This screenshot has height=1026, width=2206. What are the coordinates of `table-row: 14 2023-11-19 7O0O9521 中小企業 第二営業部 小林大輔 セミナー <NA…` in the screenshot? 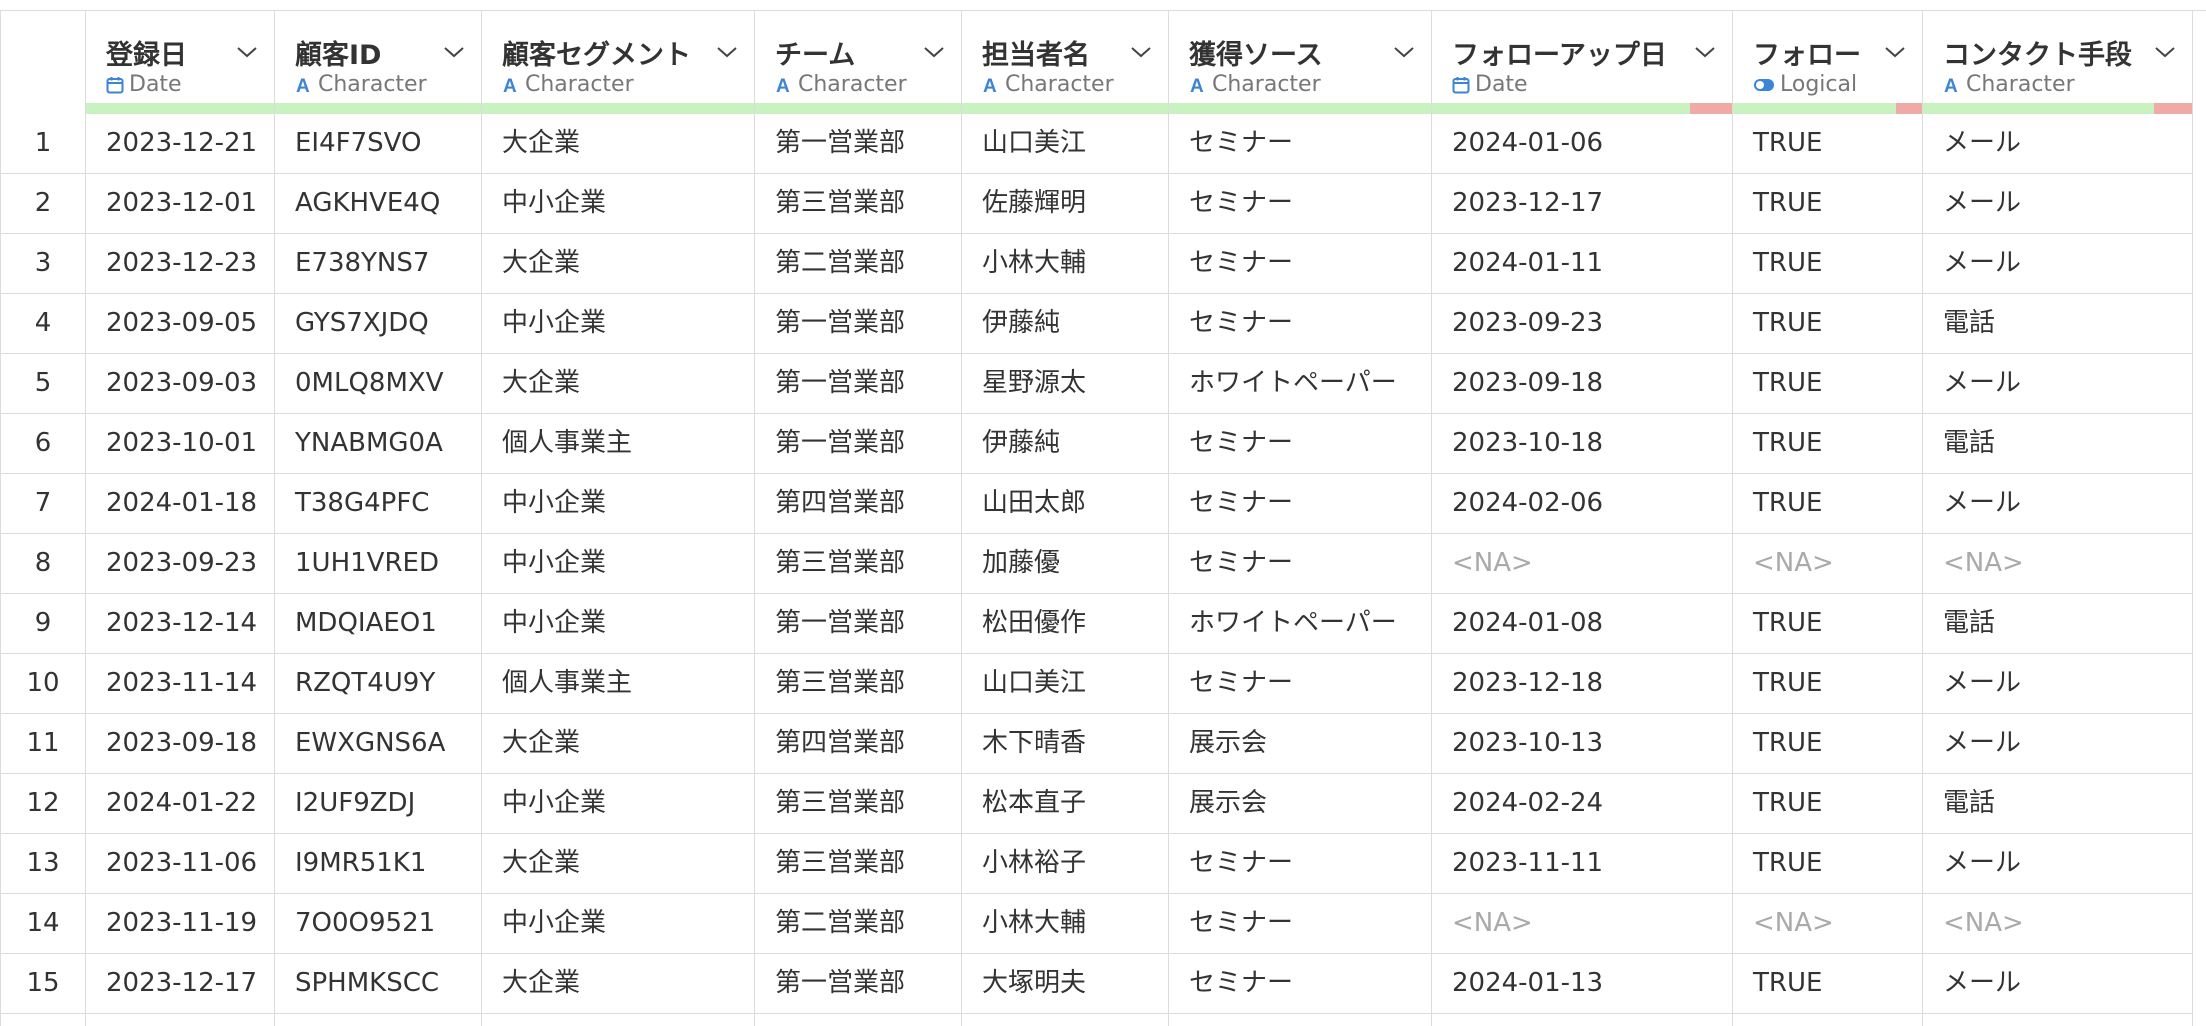 It's located at (1096, 924).